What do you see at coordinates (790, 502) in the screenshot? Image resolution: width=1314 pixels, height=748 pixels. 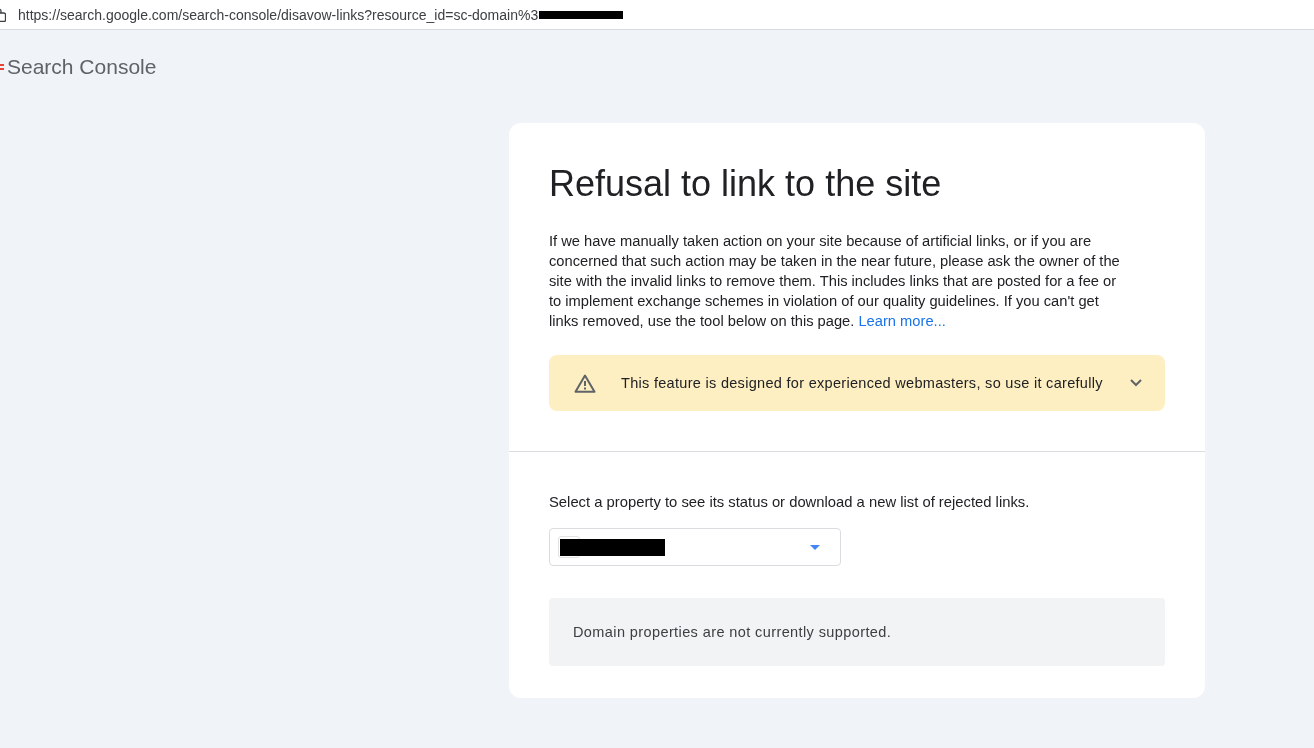 I see `property-label: Select a property to see its status or download a new list of rejected links.` at bounding box center [790, 502].